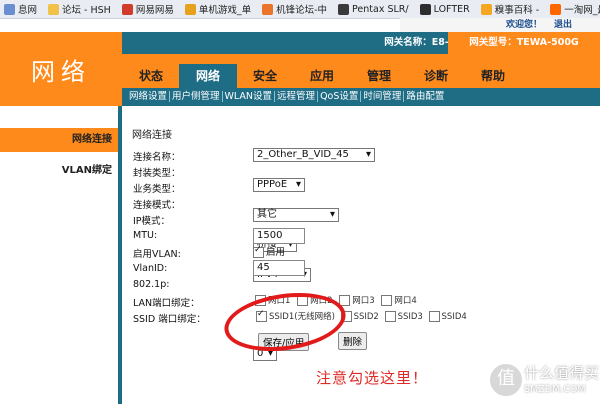  What do you see at coordinates (166, 303) in the screenshot?
I see `lan-bind-label: LAN端口绑定：` at bounding box center [166, 303].